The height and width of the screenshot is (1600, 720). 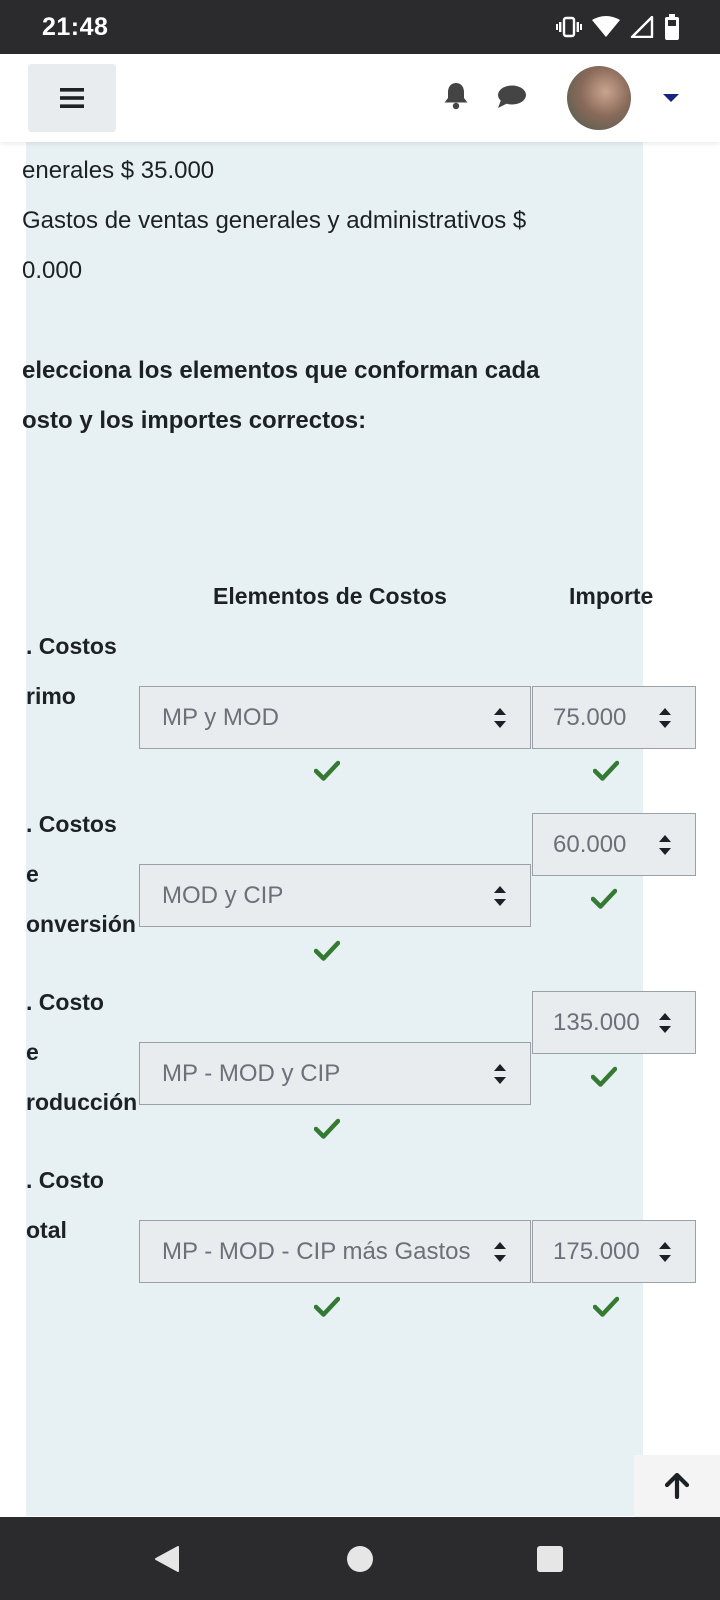 I want to click on home-circle-icon, so click(x=360, y=1559).